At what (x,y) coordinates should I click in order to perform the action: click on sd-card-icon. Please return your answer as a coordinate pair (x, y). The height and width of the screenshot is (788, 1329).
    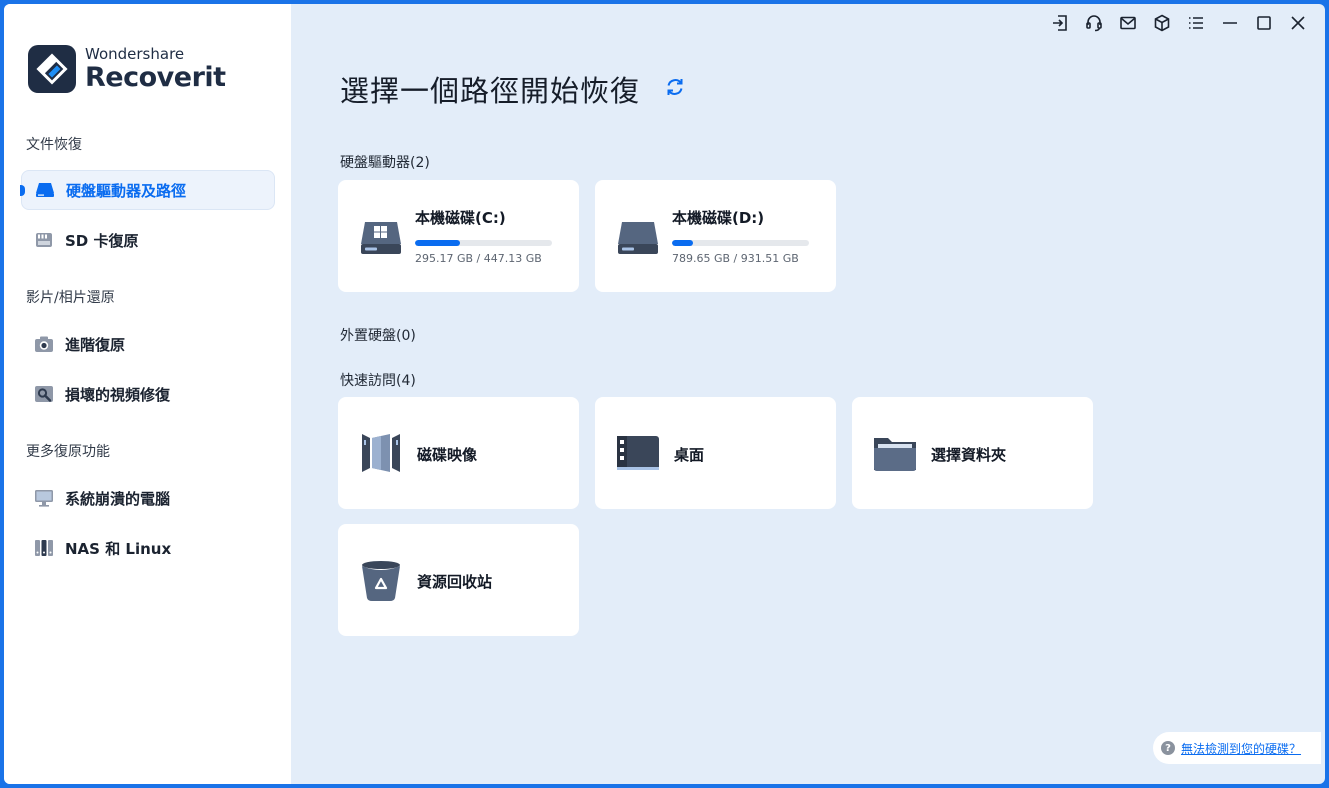
    Looking at the image, I should click on (44, 240).